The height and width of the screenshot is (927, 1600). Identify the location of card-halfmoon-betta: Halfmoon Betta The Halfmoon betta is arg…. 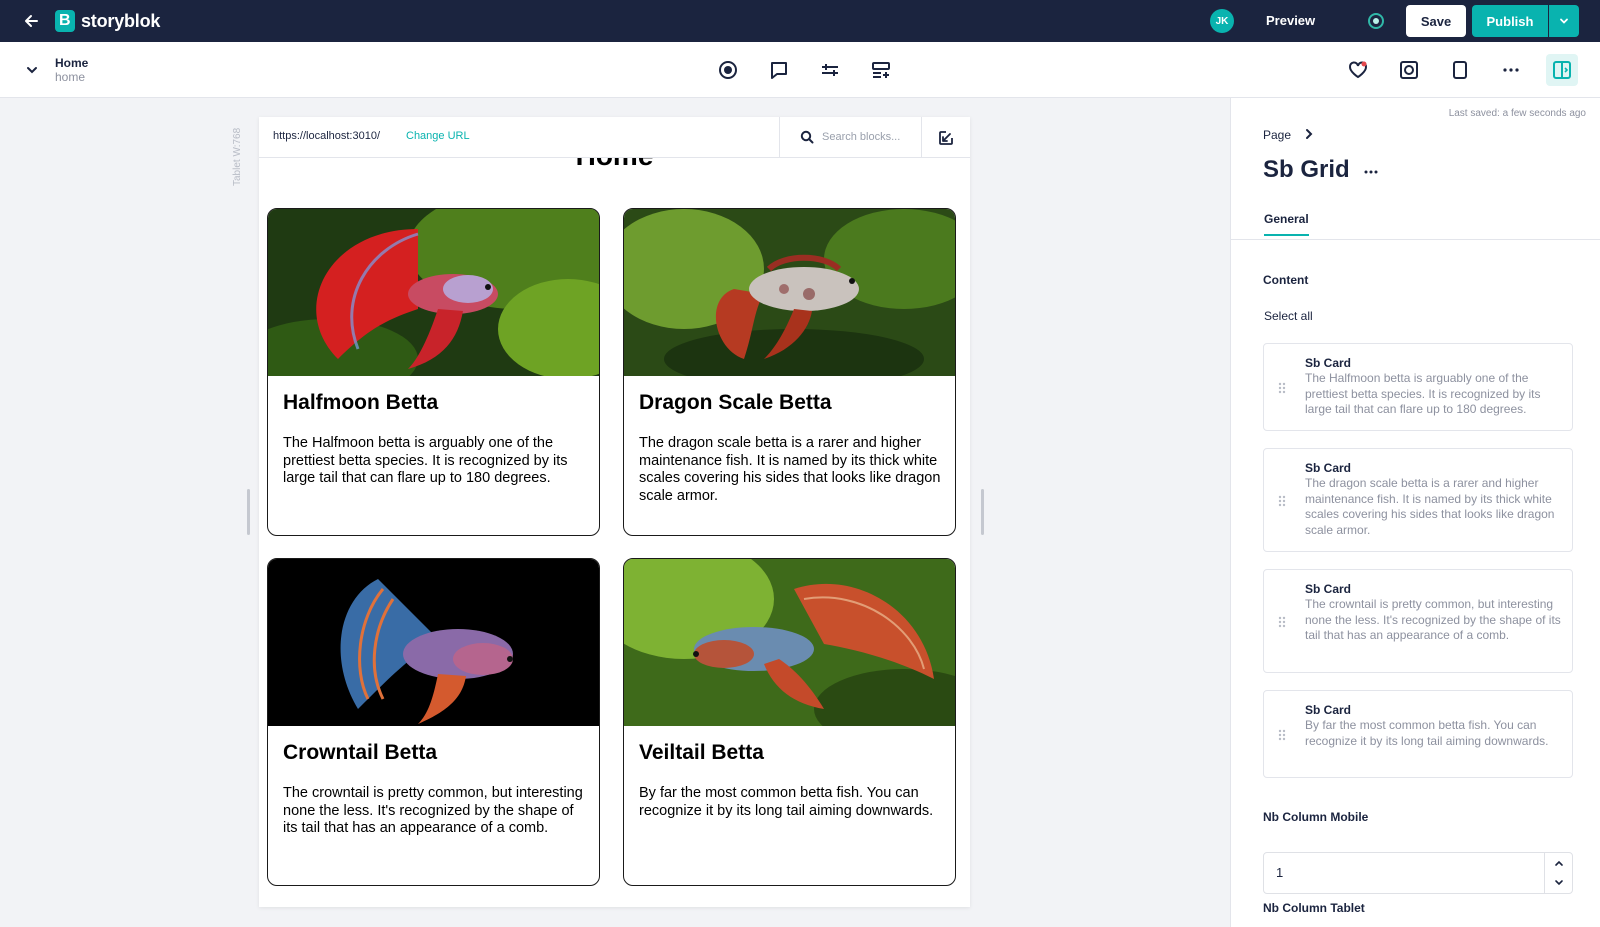
(433, 372).